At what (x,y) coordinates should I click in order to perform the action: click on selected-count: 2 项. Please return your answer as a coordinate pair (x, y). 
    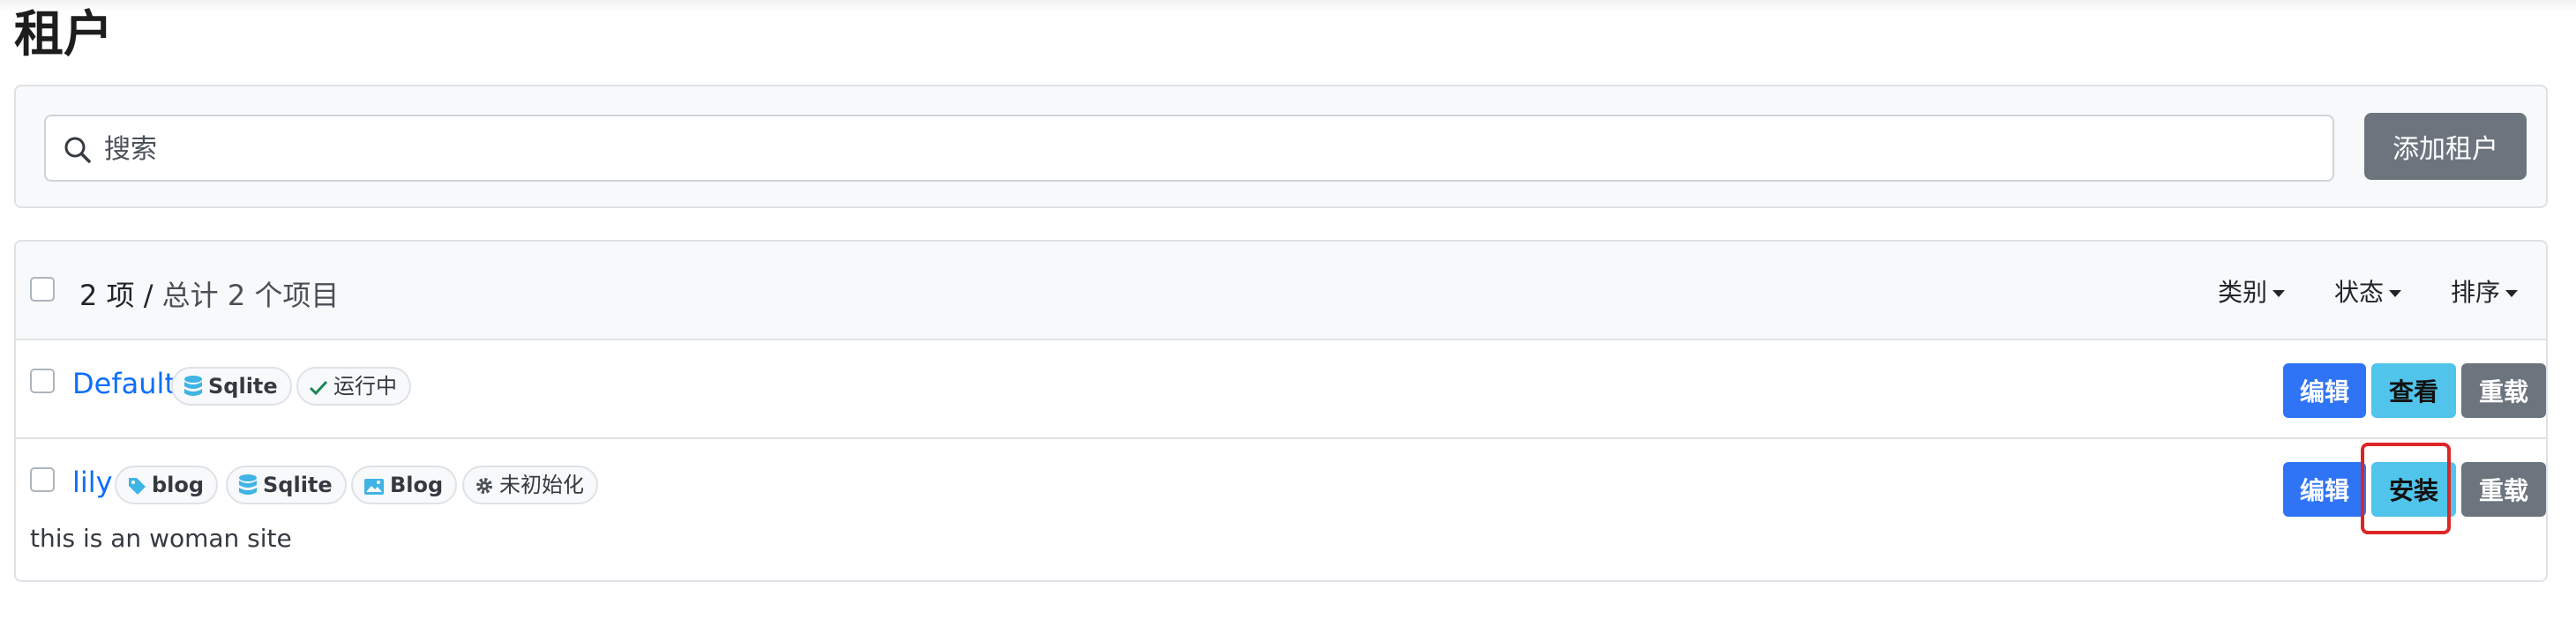
    Looking at the image, I should click on (107, 295).